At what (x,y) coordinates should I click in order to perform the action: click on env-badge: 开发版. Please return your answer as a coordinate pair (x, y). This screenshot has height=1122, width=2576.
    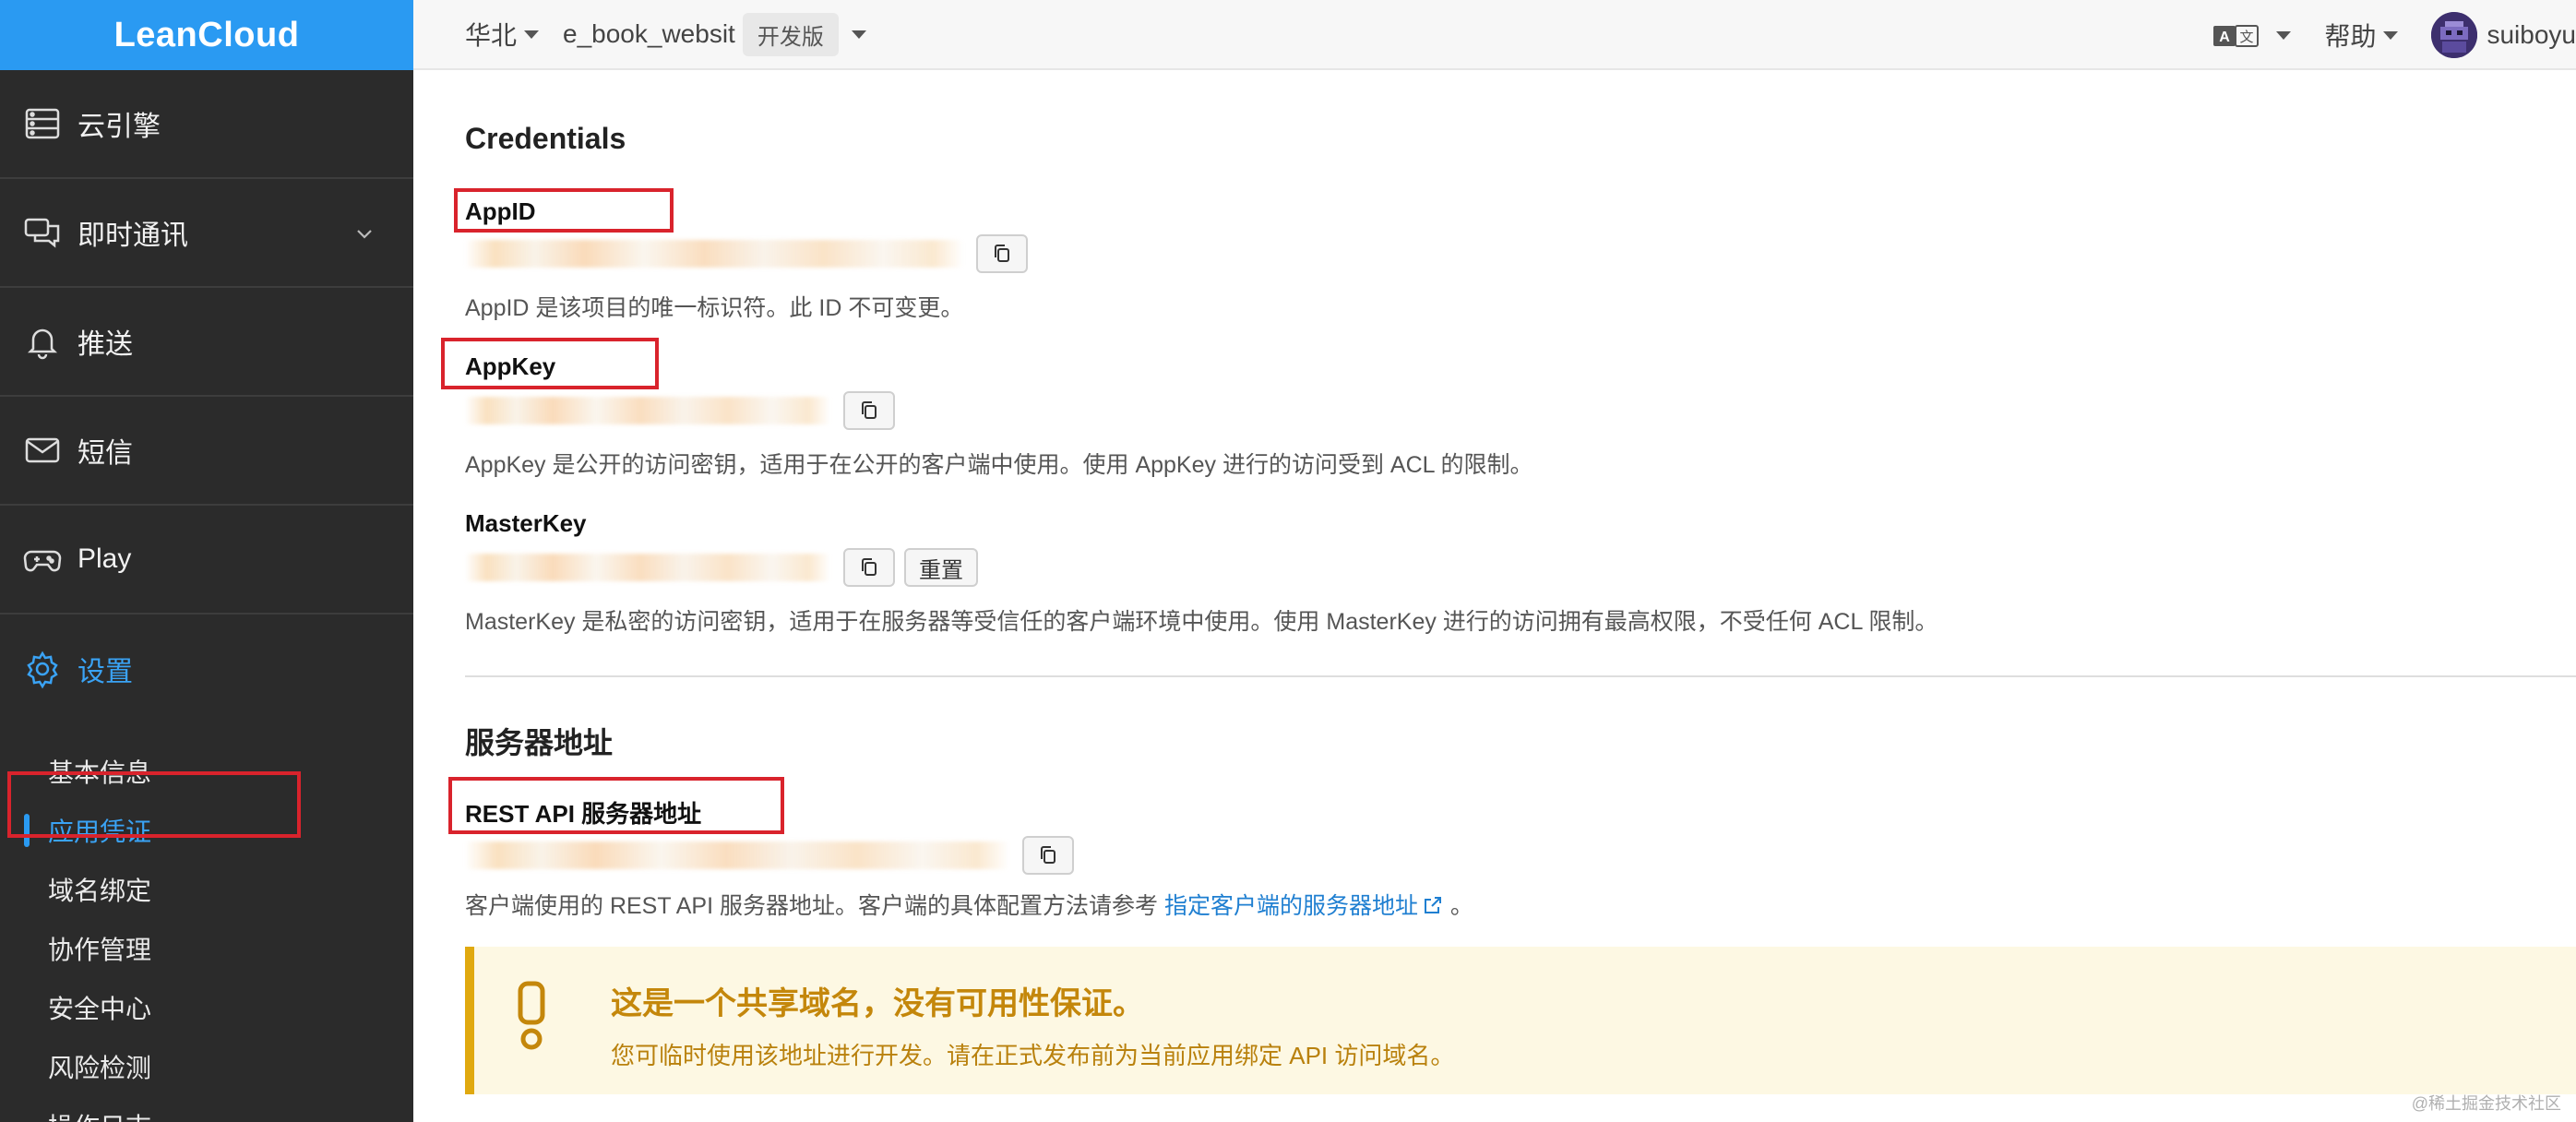
    Looking at the image, I should click on (790, 34).